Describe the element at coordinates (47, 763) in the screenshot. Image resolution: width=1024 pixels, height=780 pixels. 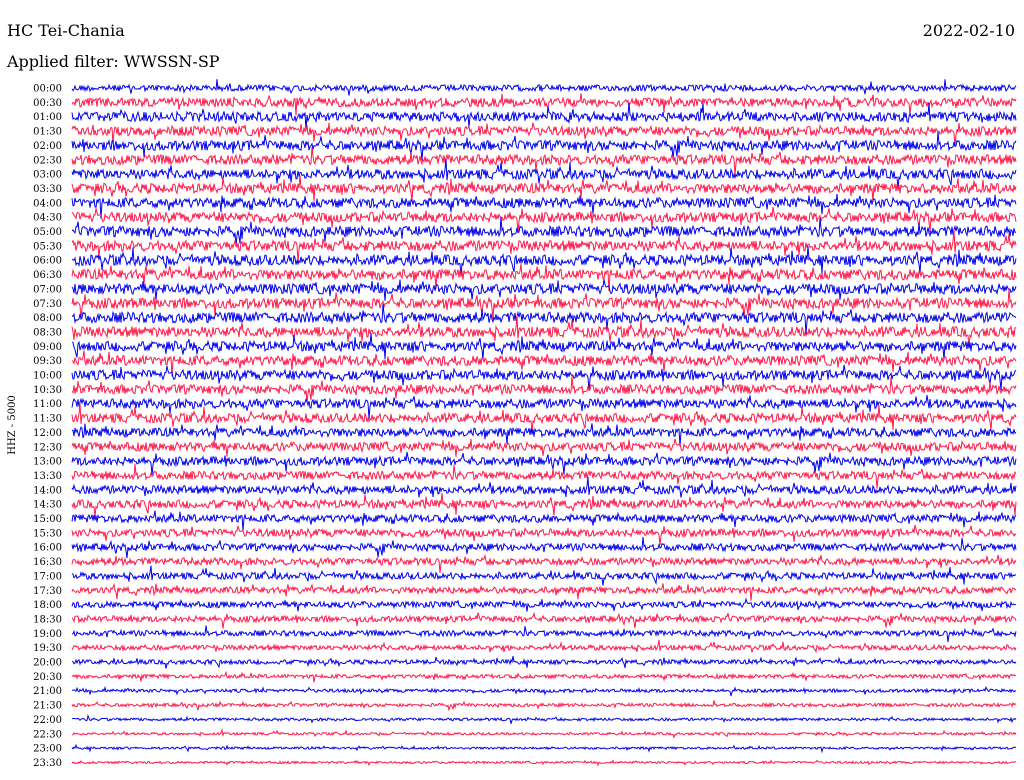
I see `row-time-label: 23:30` at that location.